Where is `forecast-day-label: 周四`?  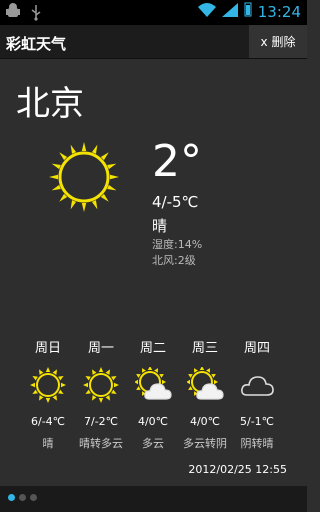
forecast-day-label: 周四 is located at coordinates (256, 348).